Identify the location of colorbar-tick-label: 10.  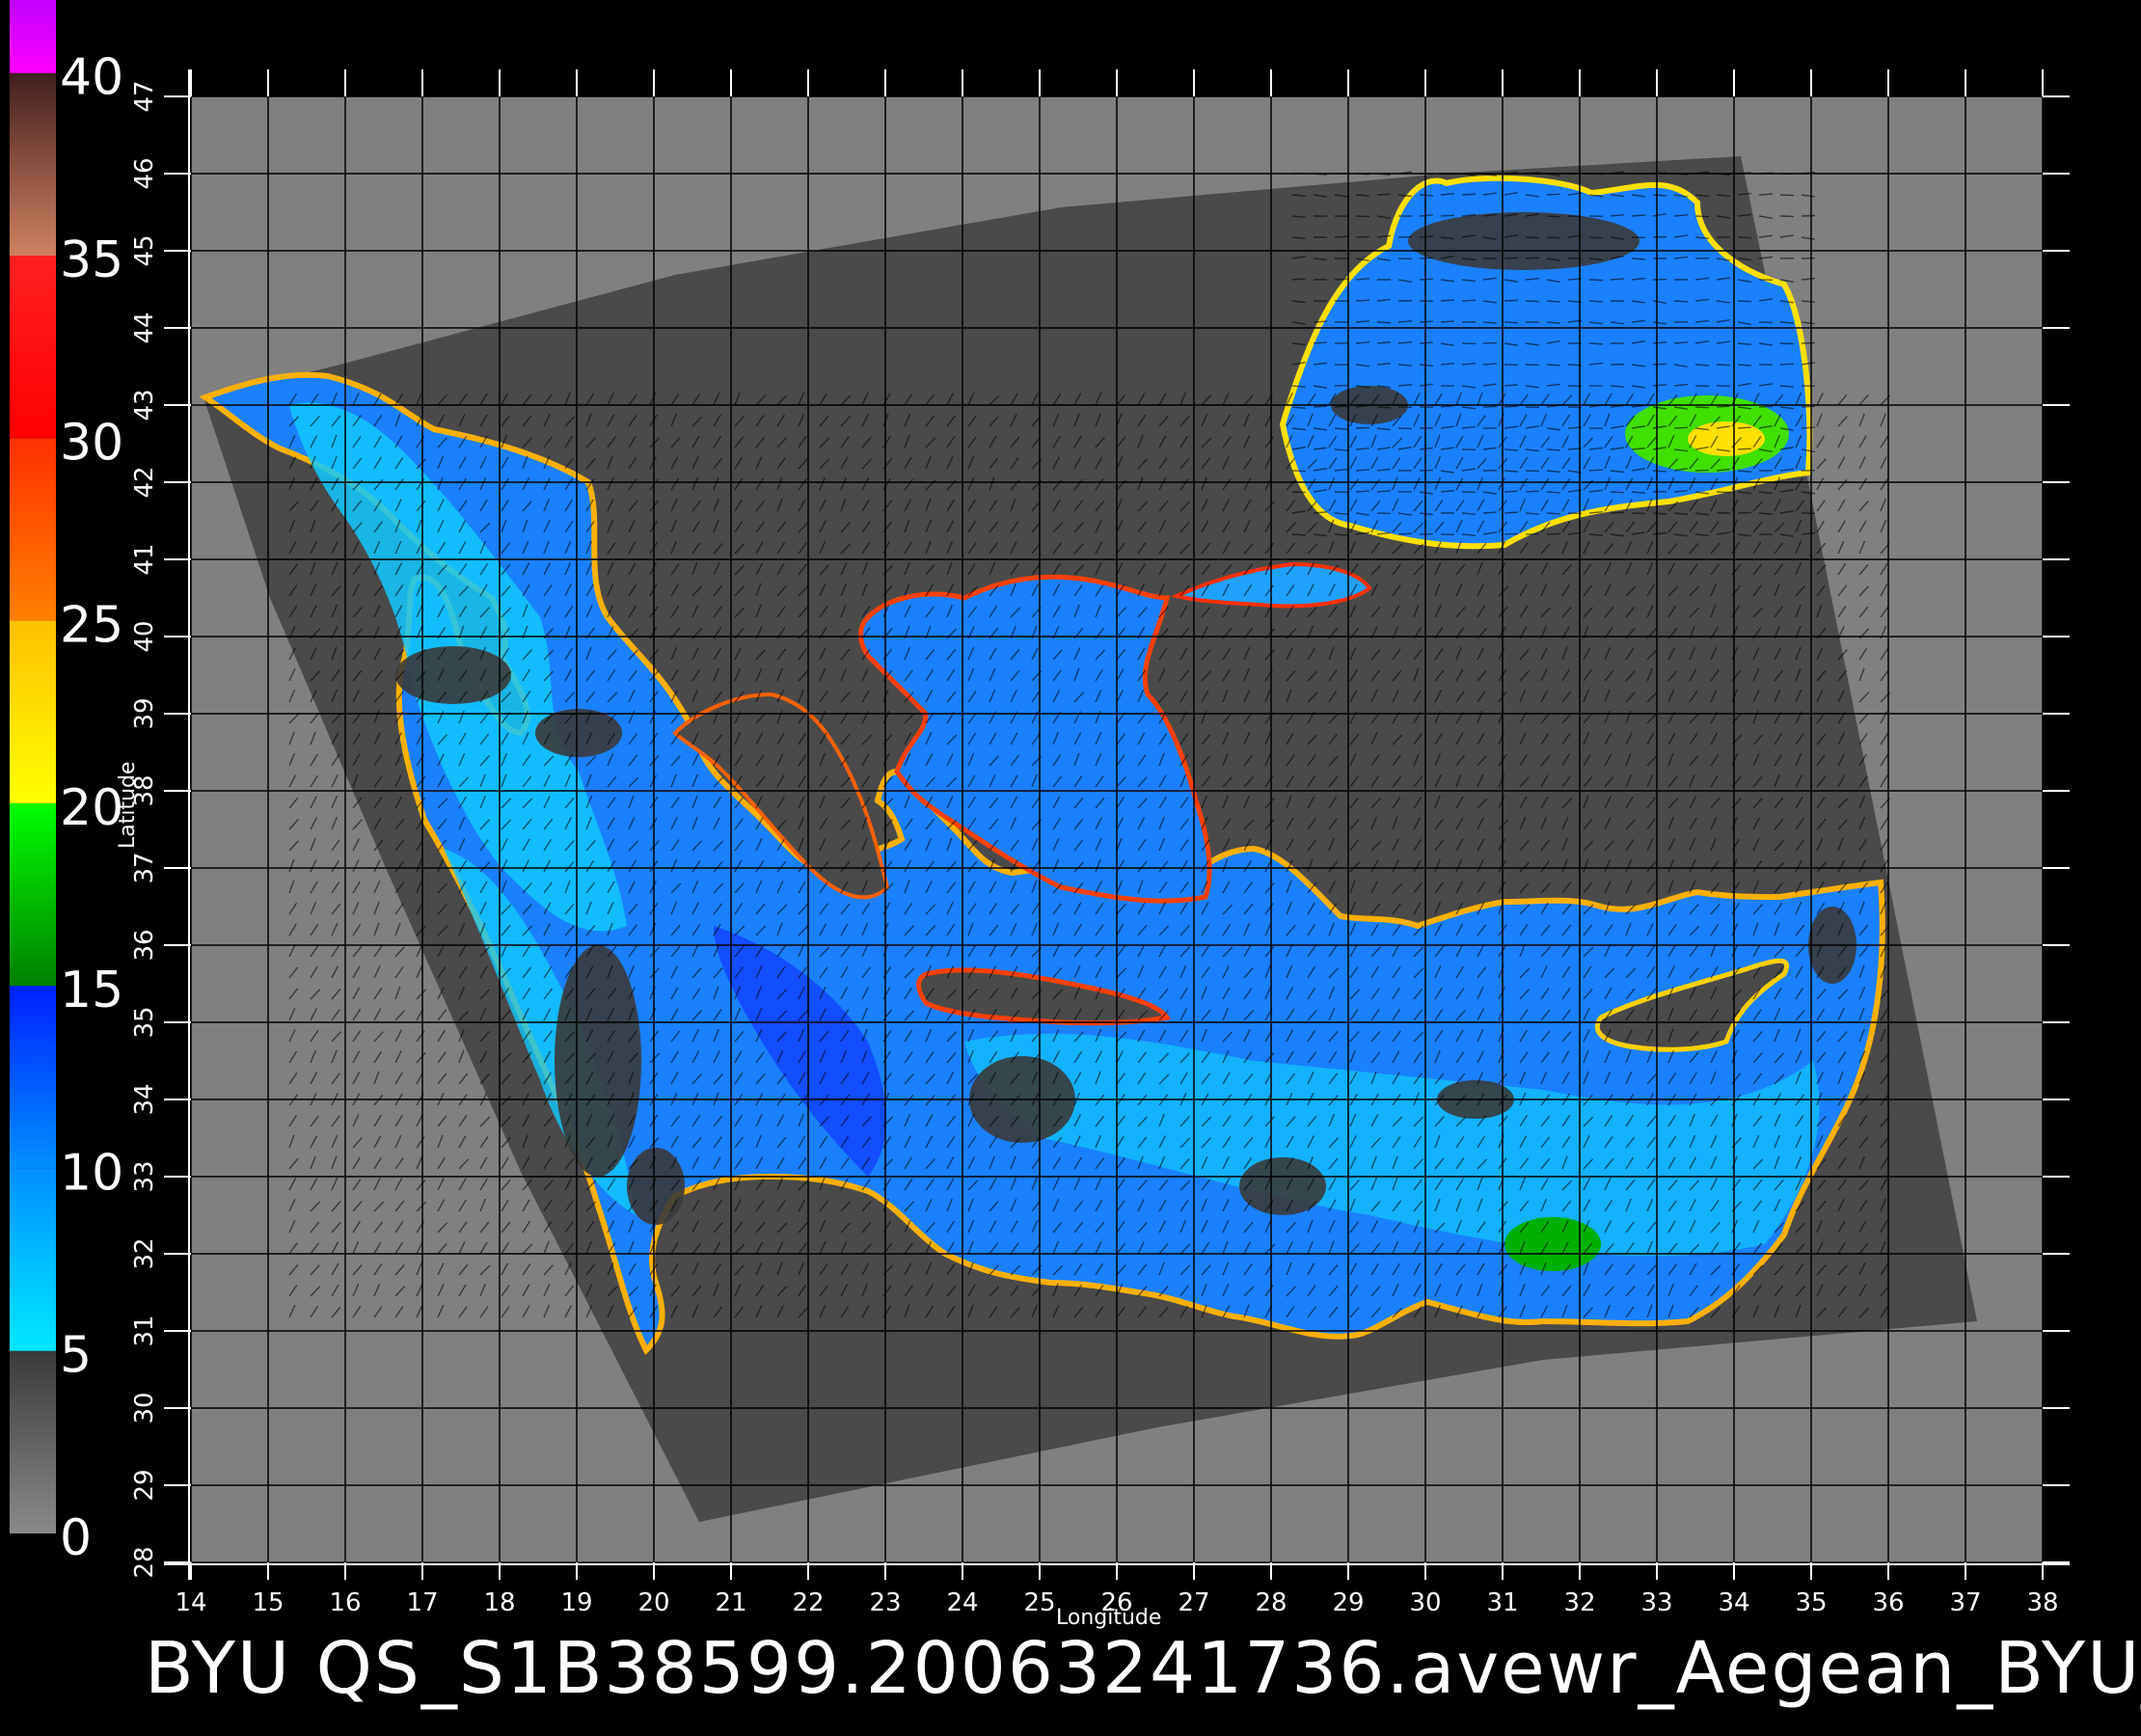
(91, 1173).